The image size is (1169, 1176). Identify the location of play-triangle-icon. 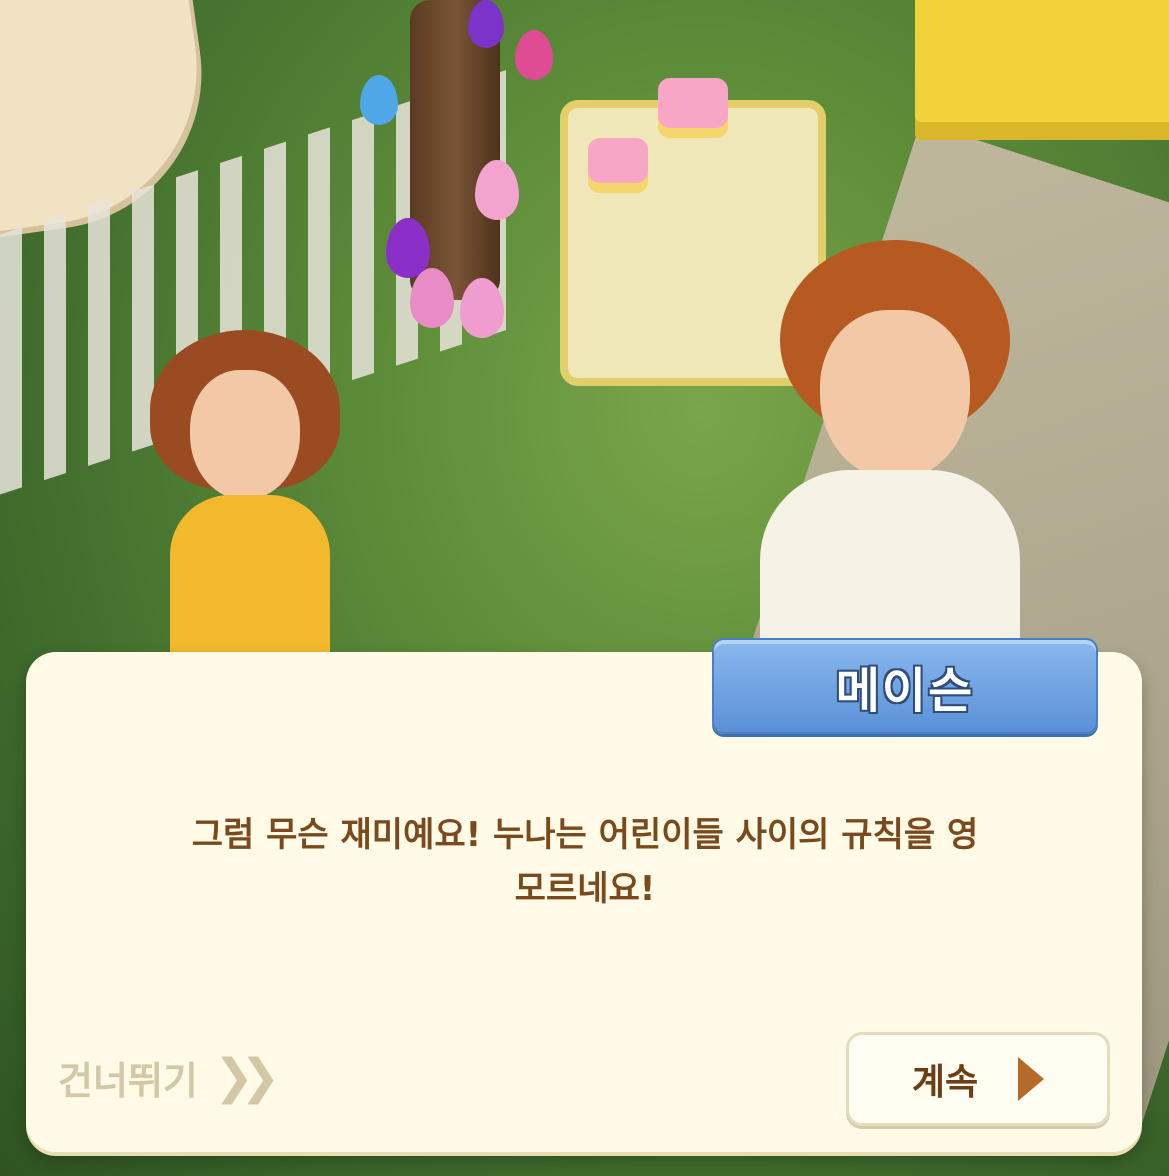
(1031, 1079).